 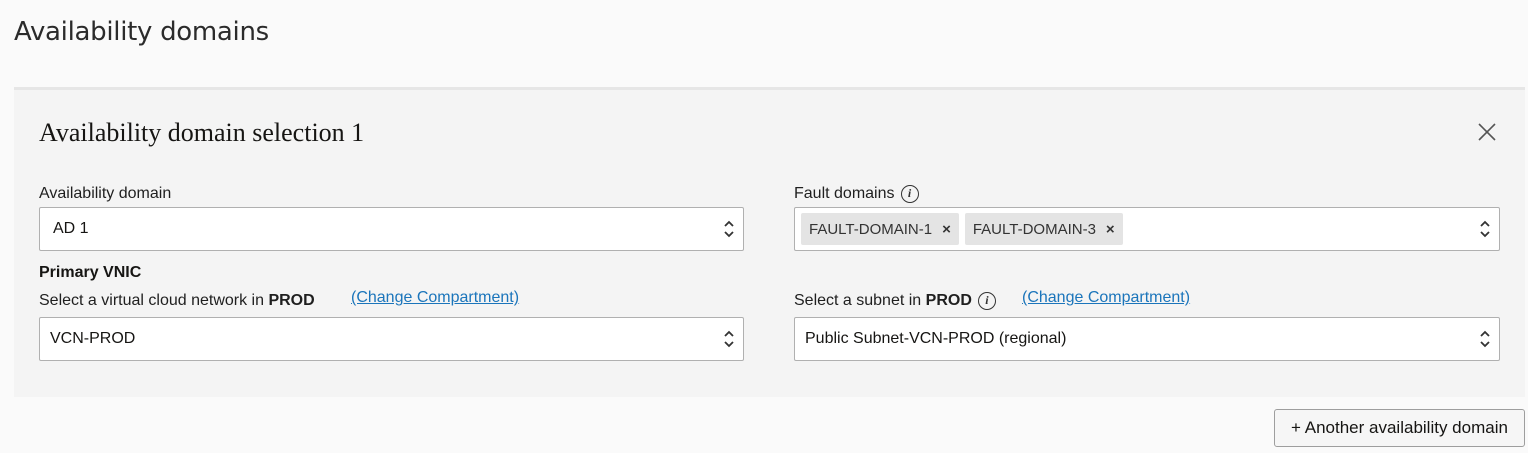 What do you see at coordinates (105, 193) in the screenshot?
I see `availability-domain-label: Availability domain` at bounding box center [105, 193].